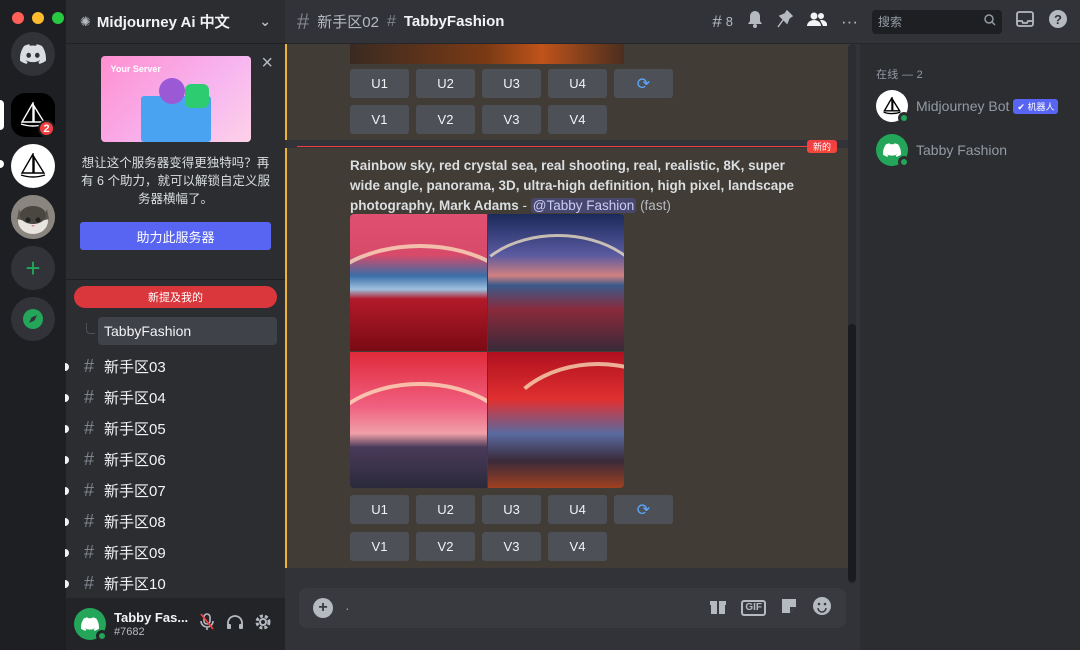 The height and width of the screenshot is (650, 1080). Describe the element at coordinates (33, 319) in the screenshot. I see `explore-servers-button` at that location.